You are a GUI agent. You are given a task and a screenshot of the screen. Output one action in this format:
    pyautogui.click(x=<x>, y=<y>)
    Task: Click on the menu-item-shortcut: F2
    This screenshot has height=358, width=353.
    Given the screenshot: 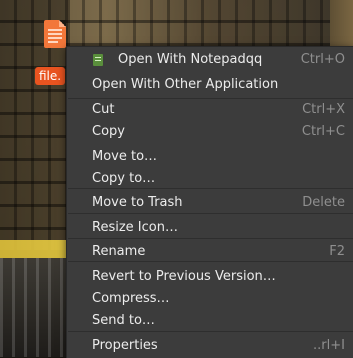 What is the action you would take?
    pyautogui.click(x=337, y=251)
    